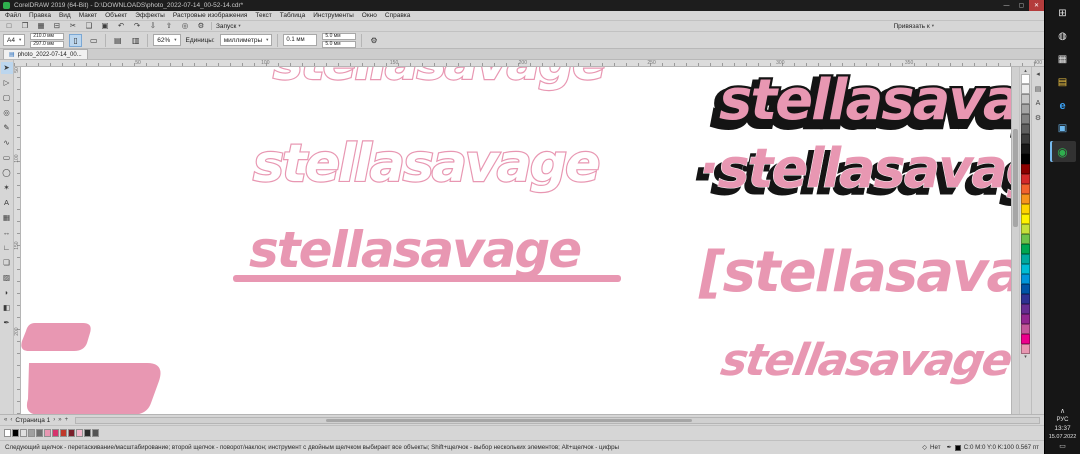 The height and width of the screenshot is (454, 1080). What do you see at coordinates (7, 128) in the screenshot?
I see `freehand-tool: ✎` at bounding box center [7, 128].